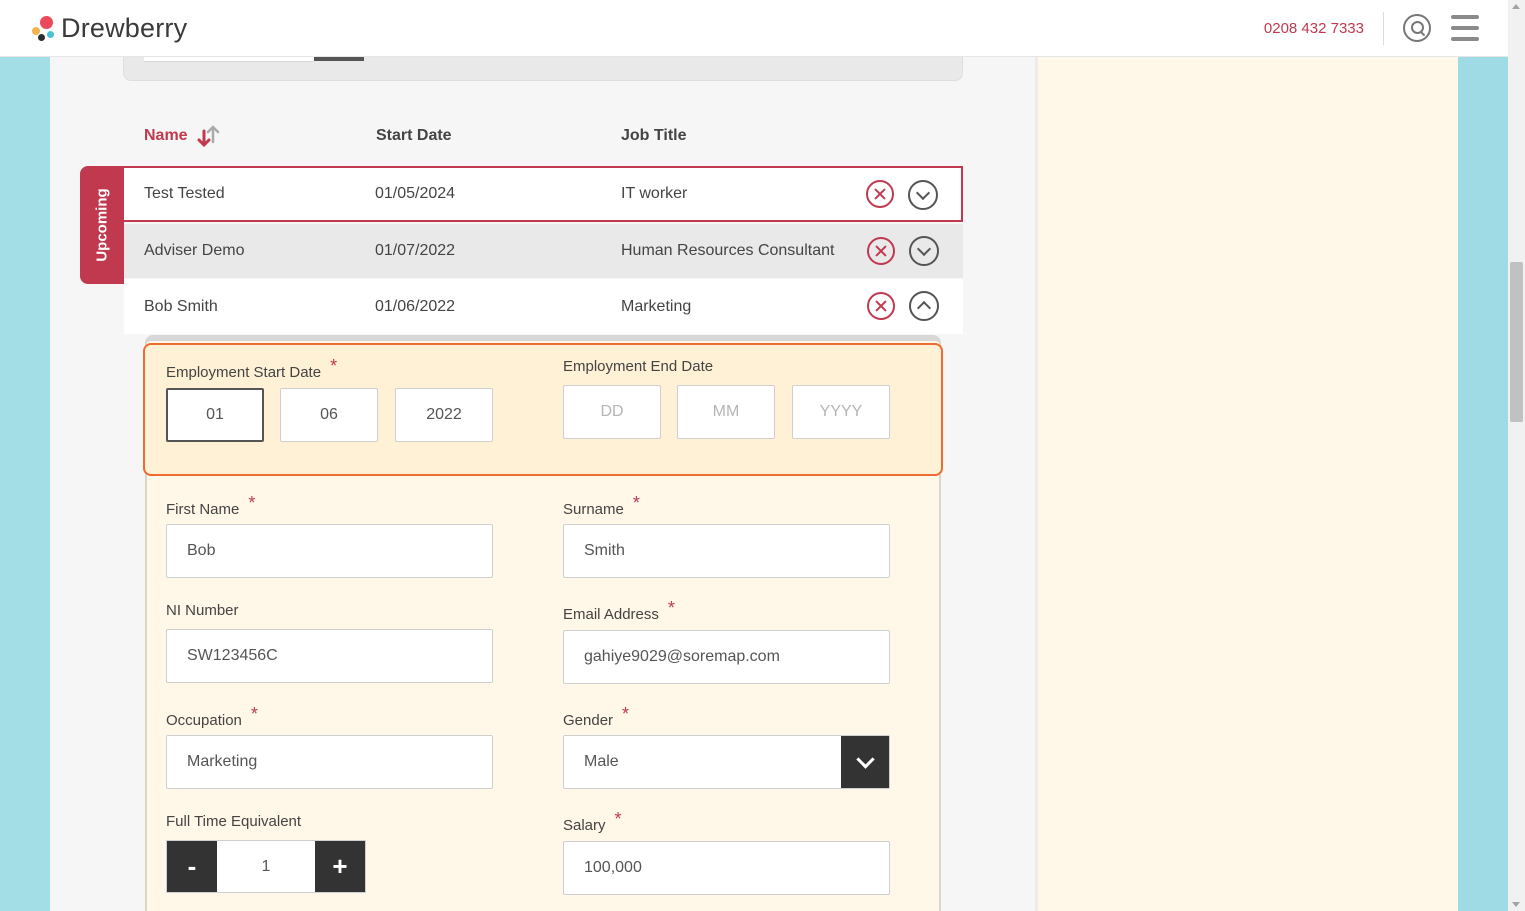  I want to click on row-start-date: 01/07/2022, so click(415, 250).